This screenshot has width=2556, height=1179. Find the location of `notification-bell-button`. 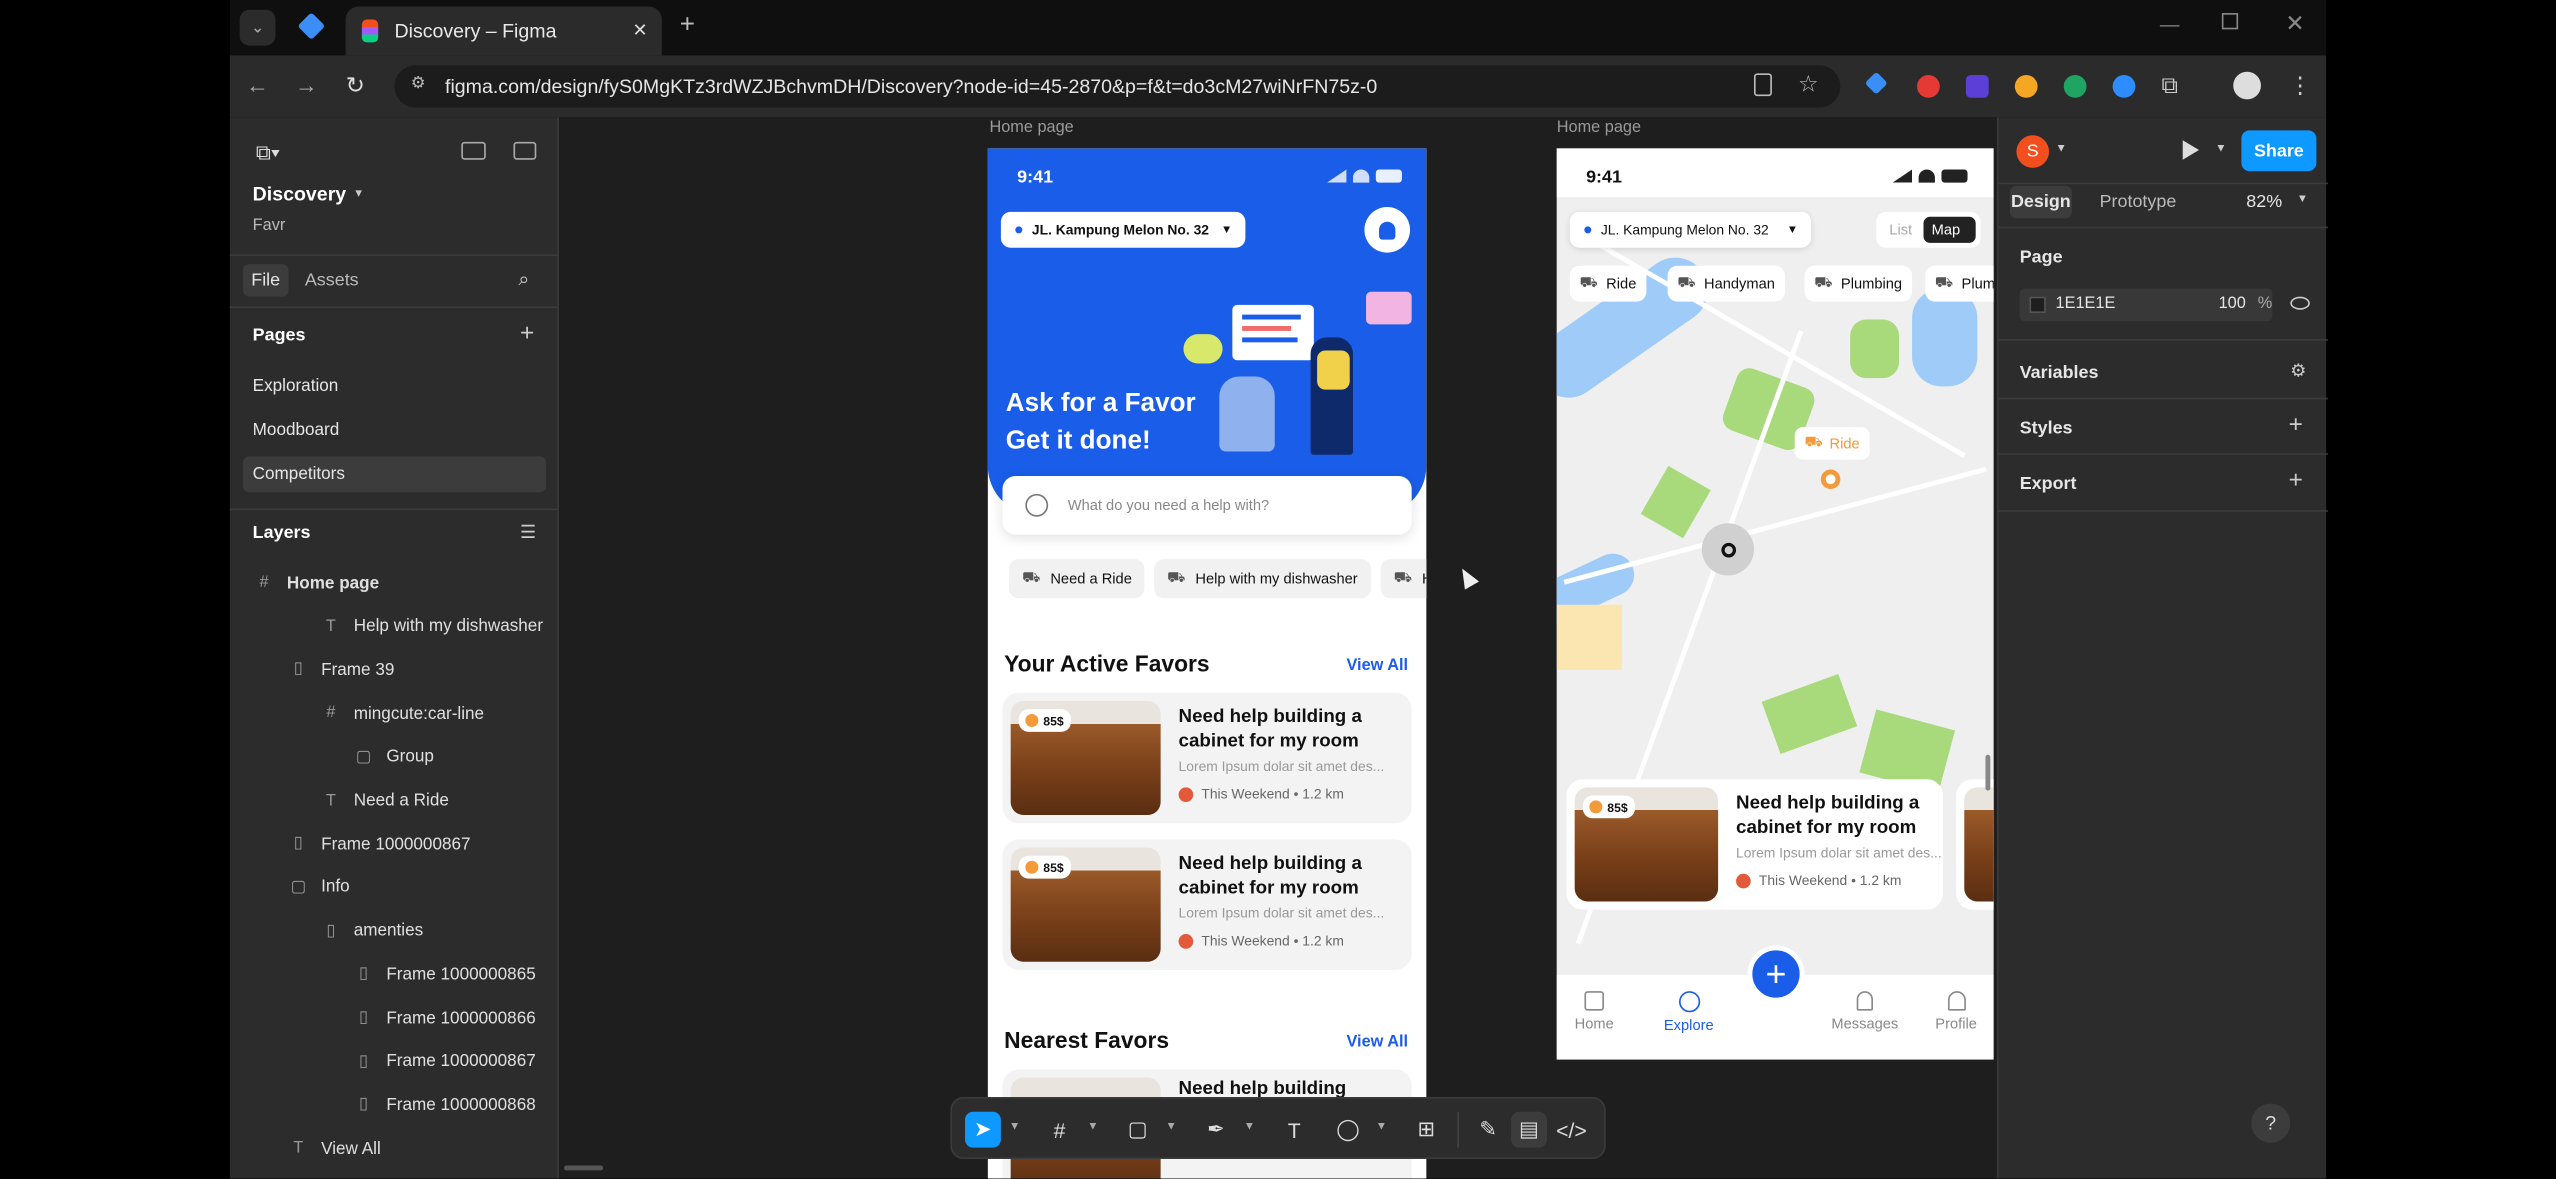

notification-bell-button is located at coordinates (1387, 230).